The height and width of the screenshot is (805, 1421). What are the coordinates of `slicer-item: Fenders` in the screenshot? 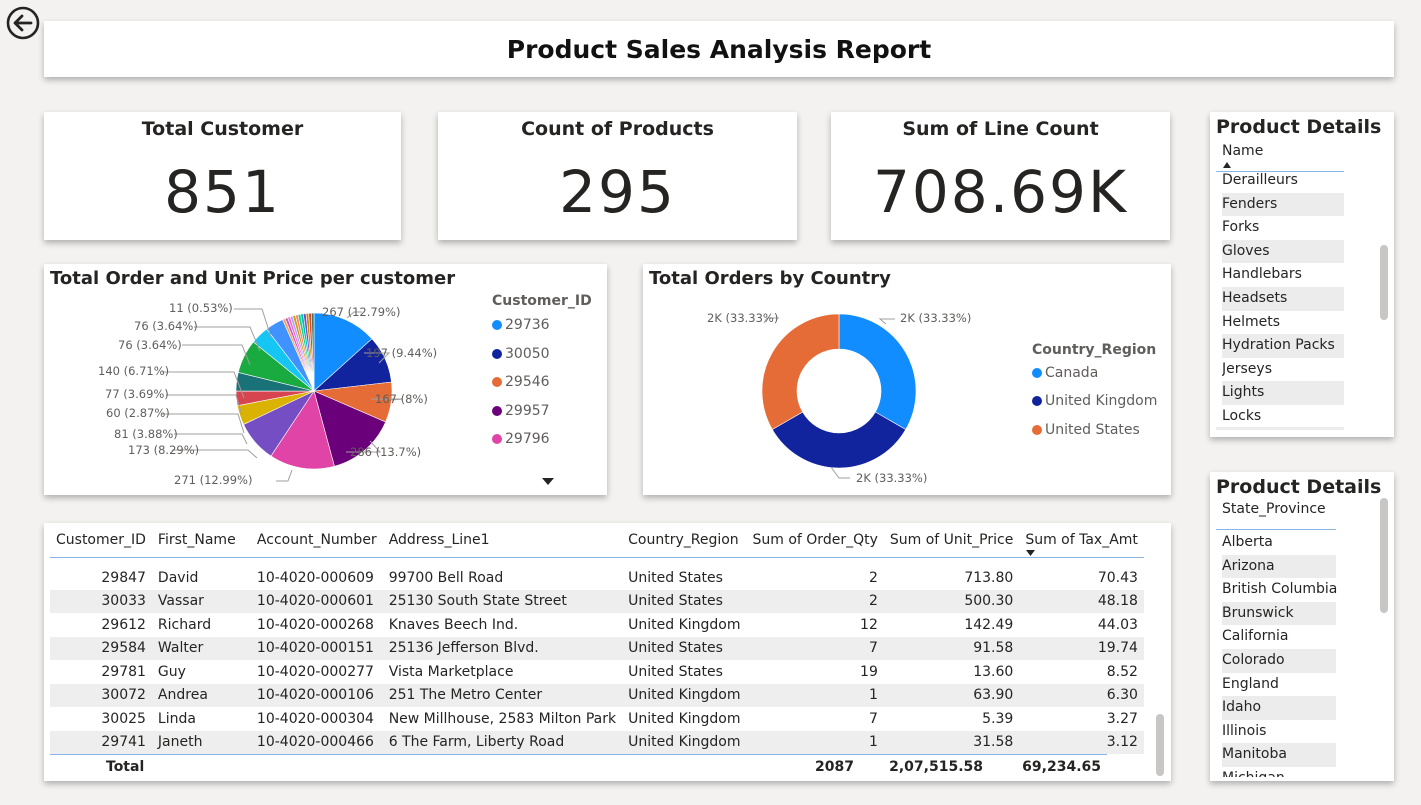 It's located at (1283, 204).